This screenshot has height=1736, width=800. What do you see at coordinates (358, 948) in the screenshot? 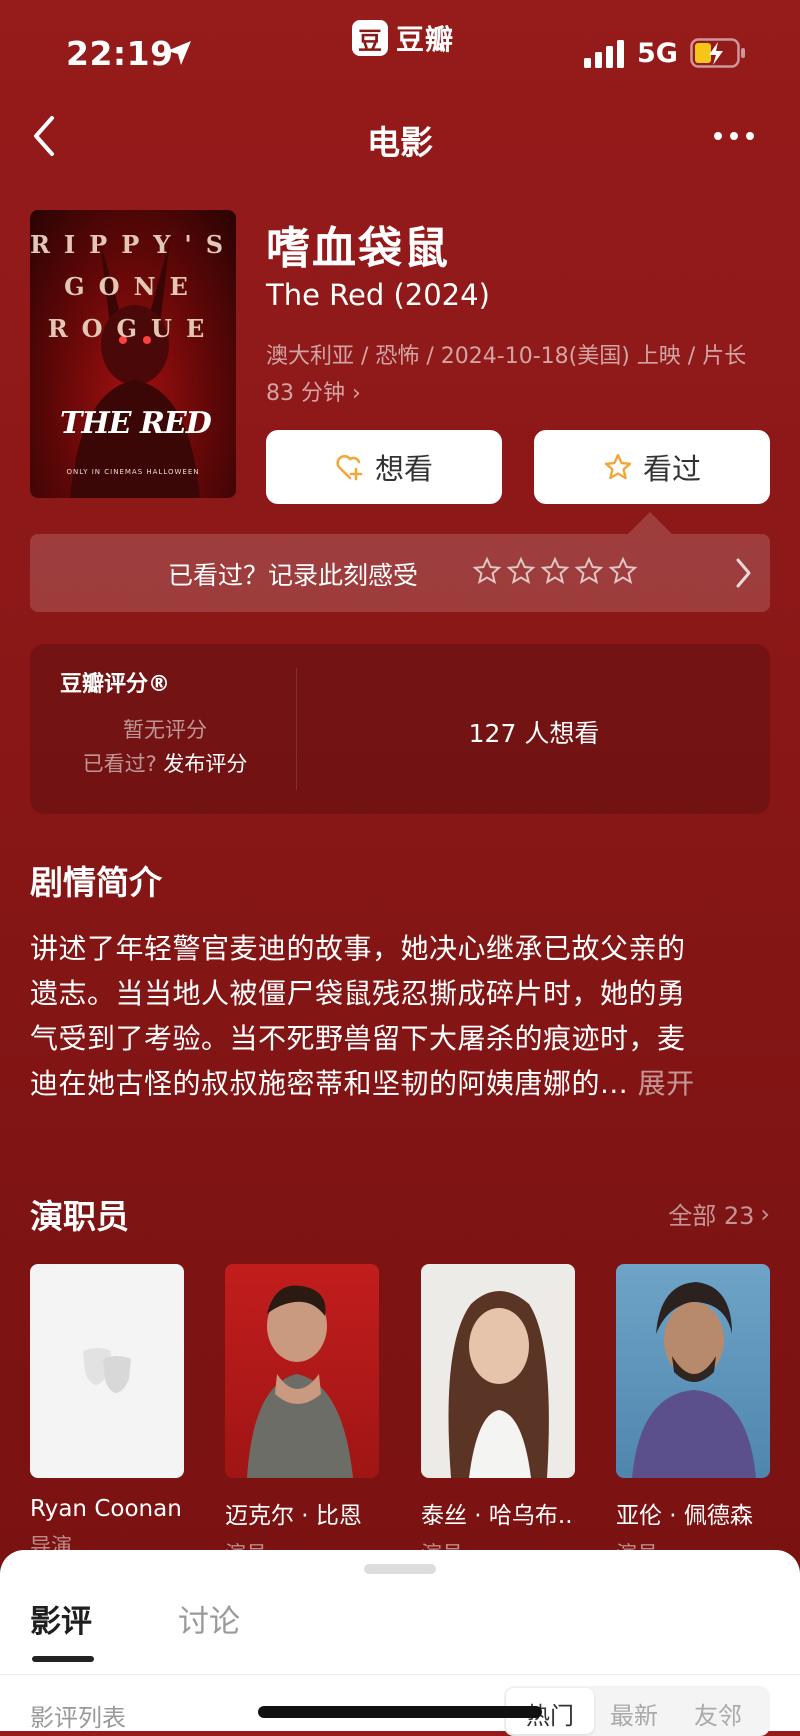
I see `synopsis-line: 讲述了年轻警官麦迪的故事，她决心继承已故父亲的` at bounding box center [358, 948].